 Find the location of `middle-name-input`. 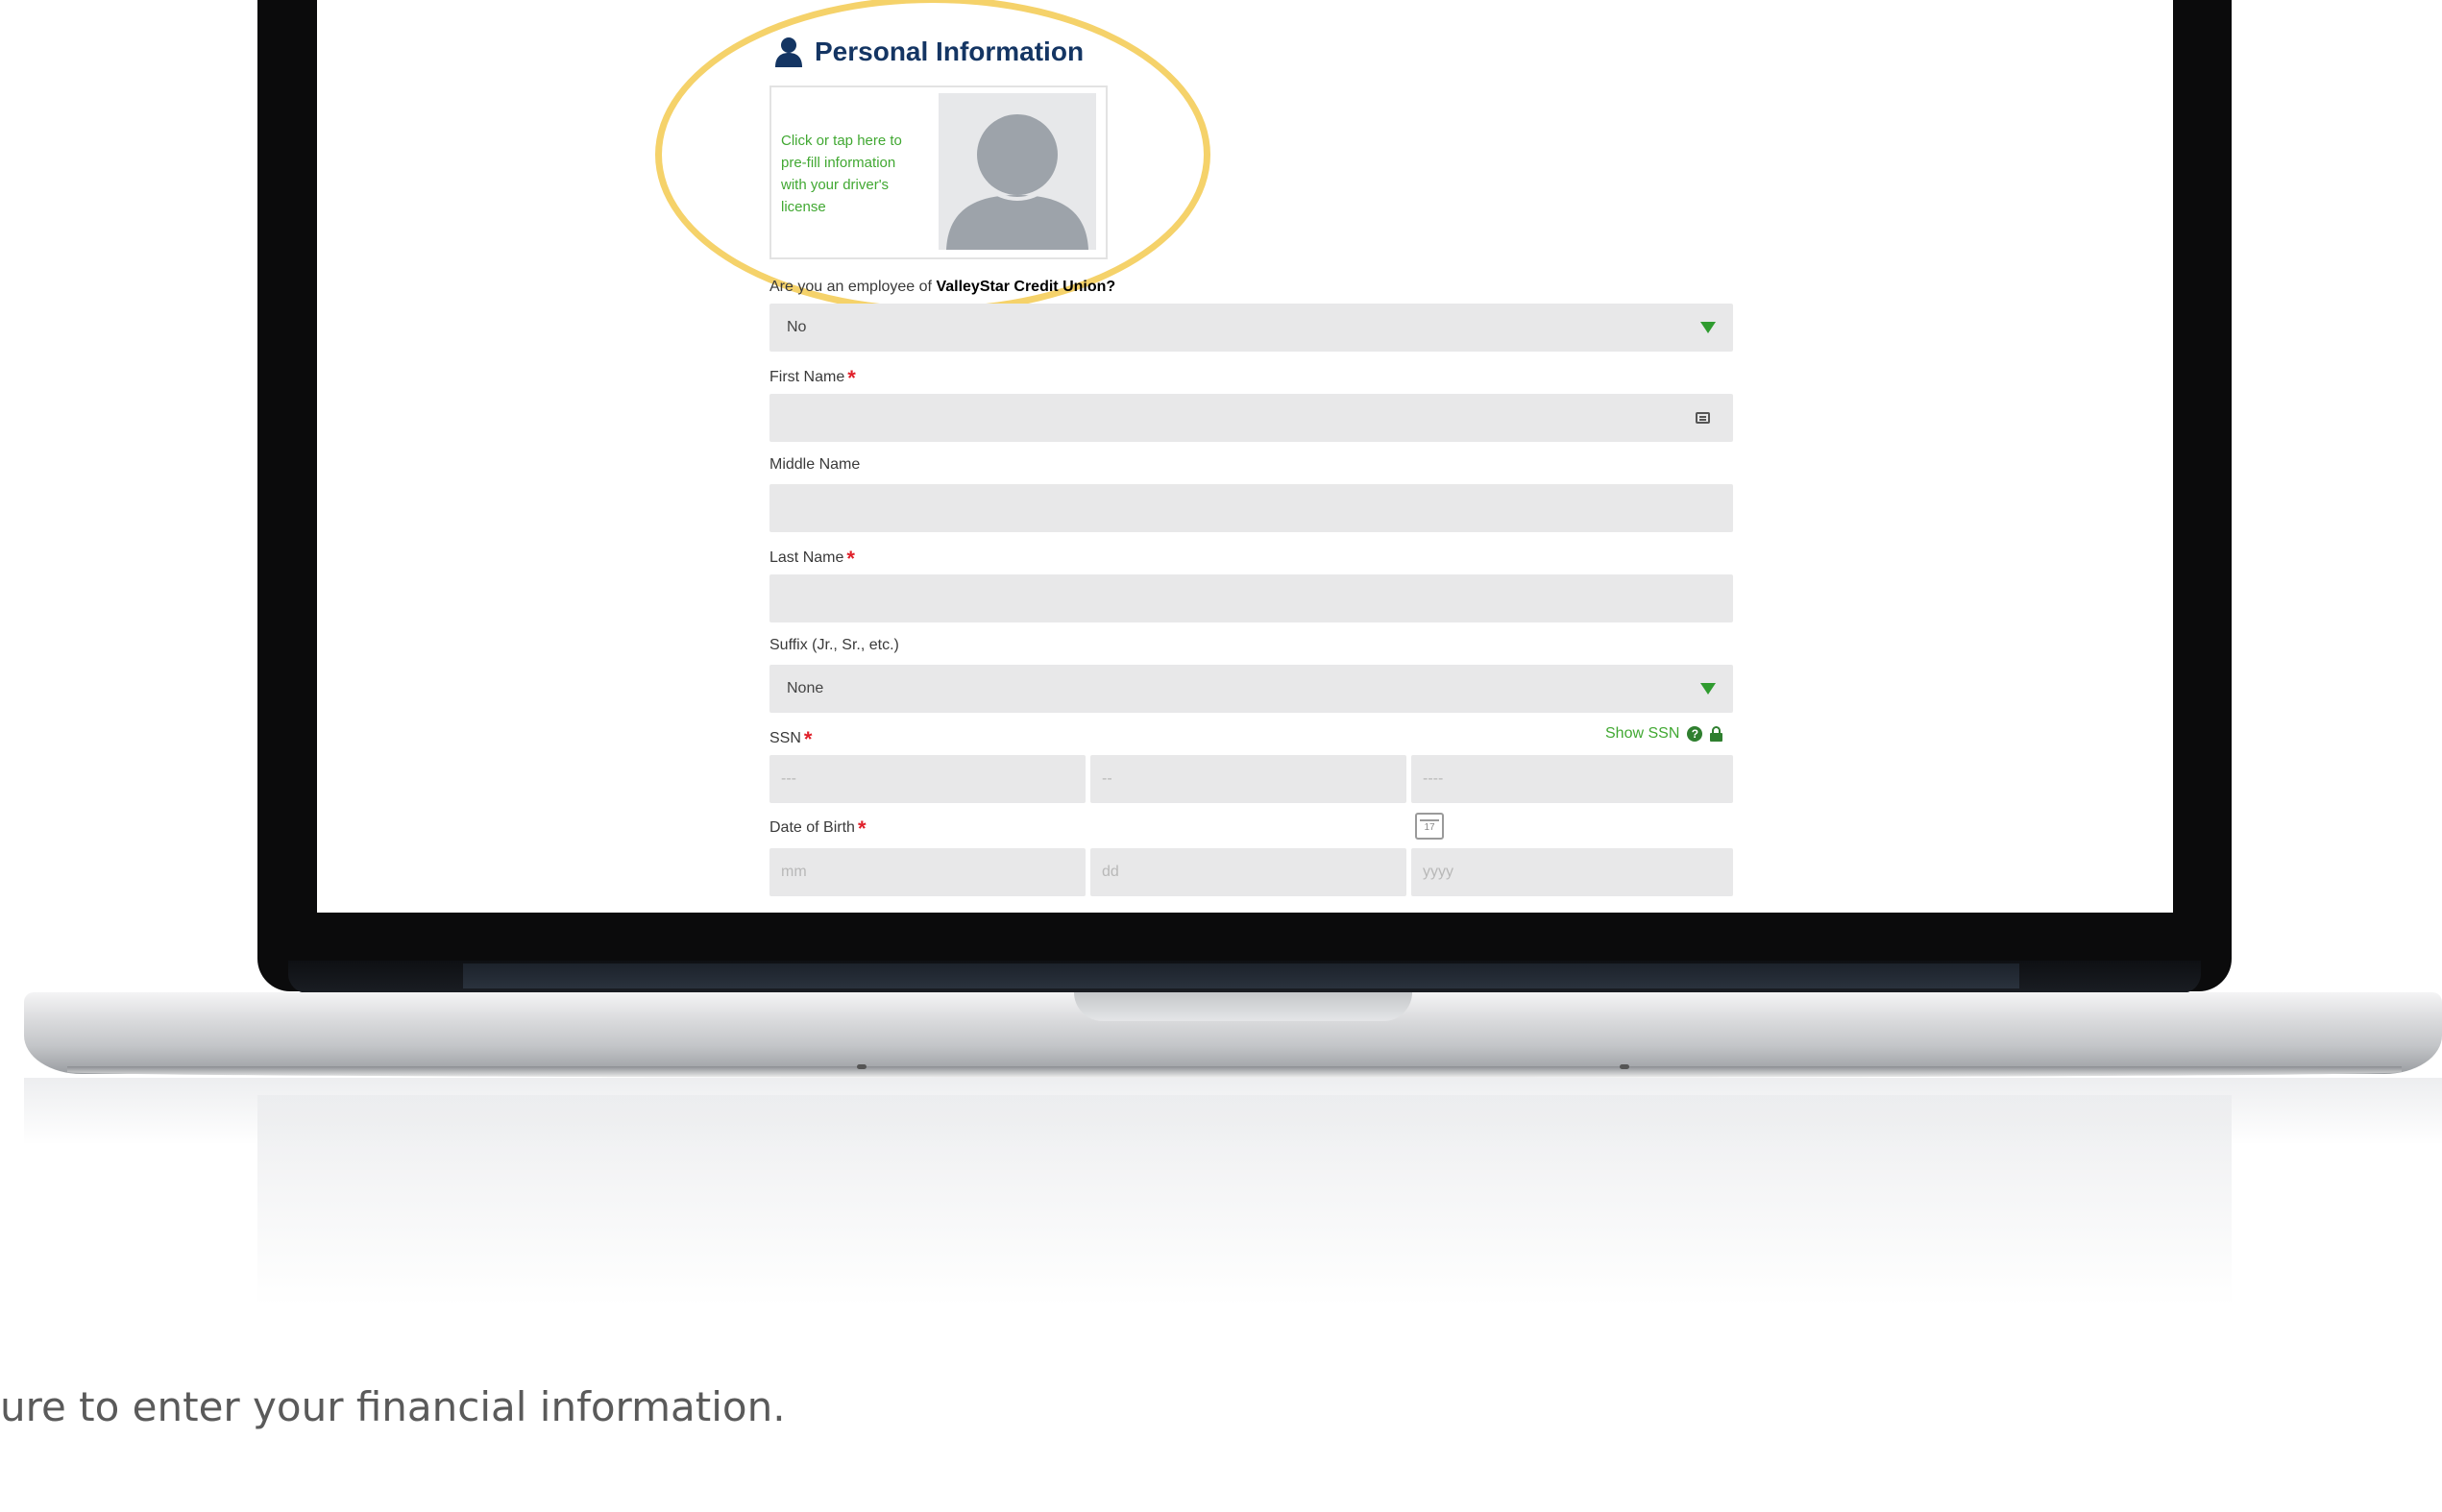

middle-name-input is located at coordinates (1251, 508).